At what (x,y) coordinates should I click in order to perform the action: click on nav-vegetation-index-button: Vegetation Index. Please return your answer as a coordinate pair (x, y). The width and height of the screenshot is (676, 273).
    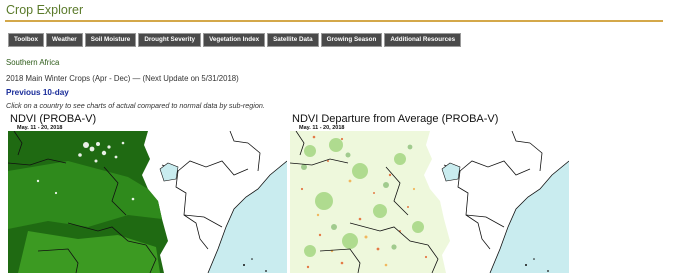
    Looking at the image, I should click on (234, 40).